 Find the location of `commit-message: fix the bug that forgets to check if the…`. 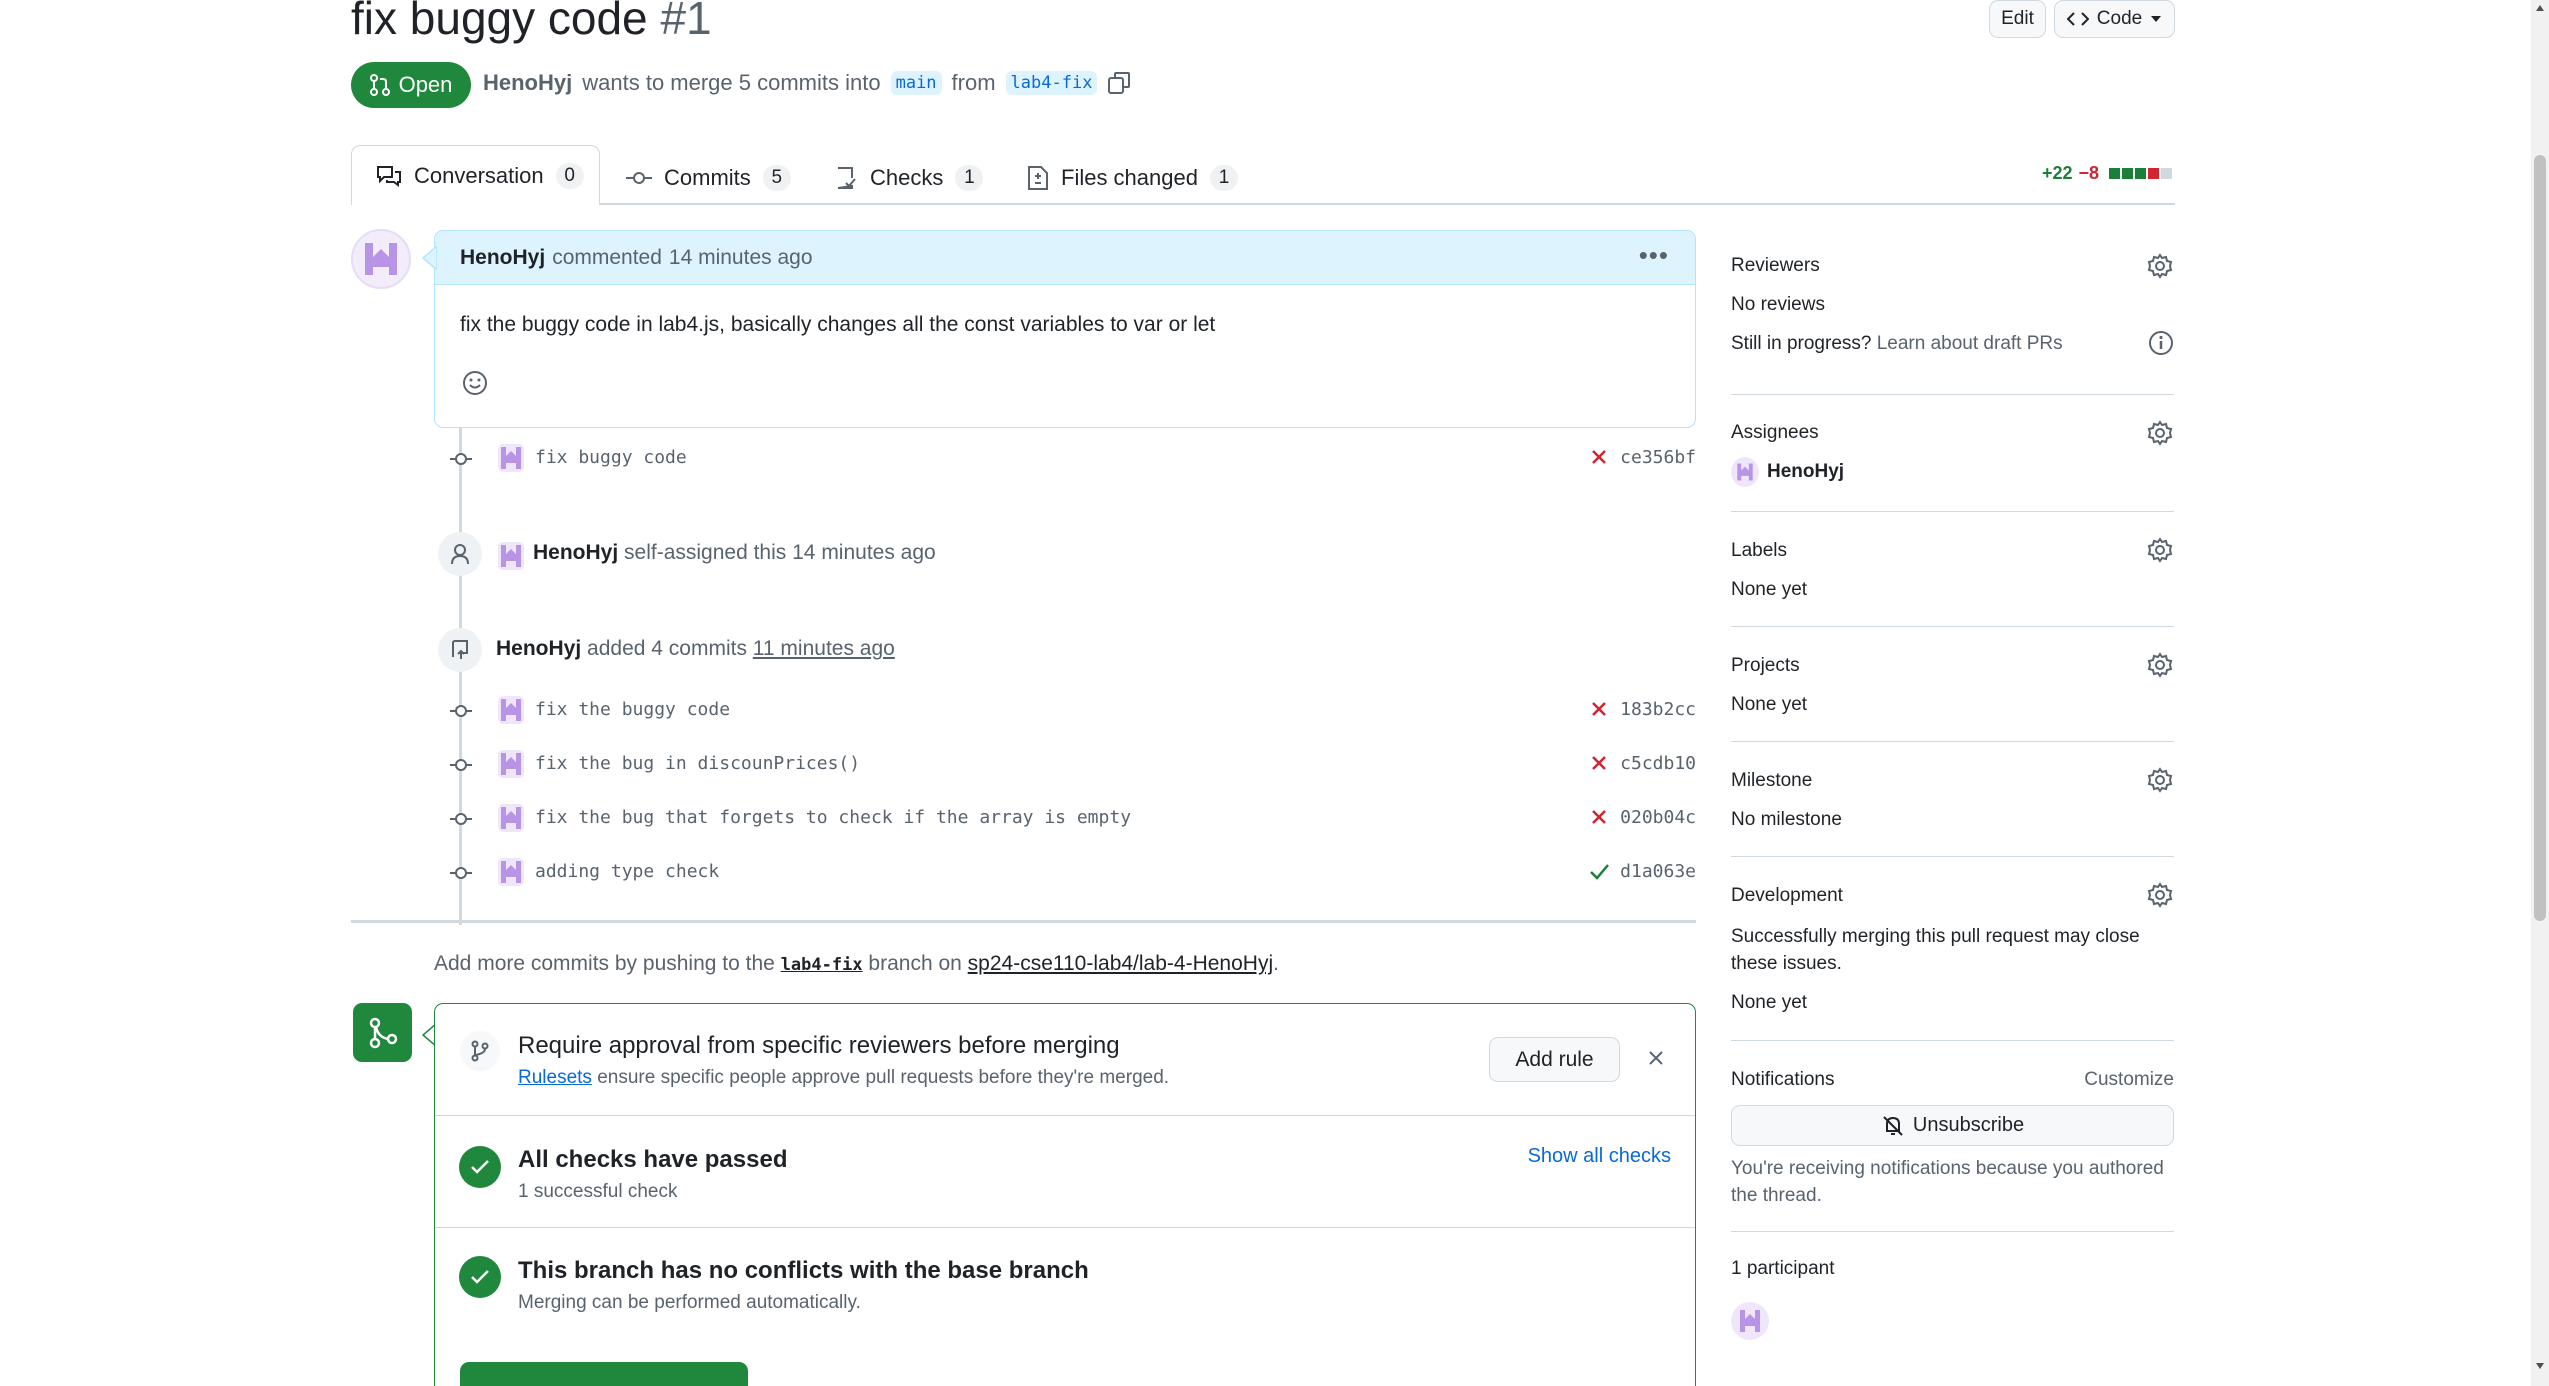

commit-message: fix the bug that forgets to check if the… is located at coordinates (833, 817).